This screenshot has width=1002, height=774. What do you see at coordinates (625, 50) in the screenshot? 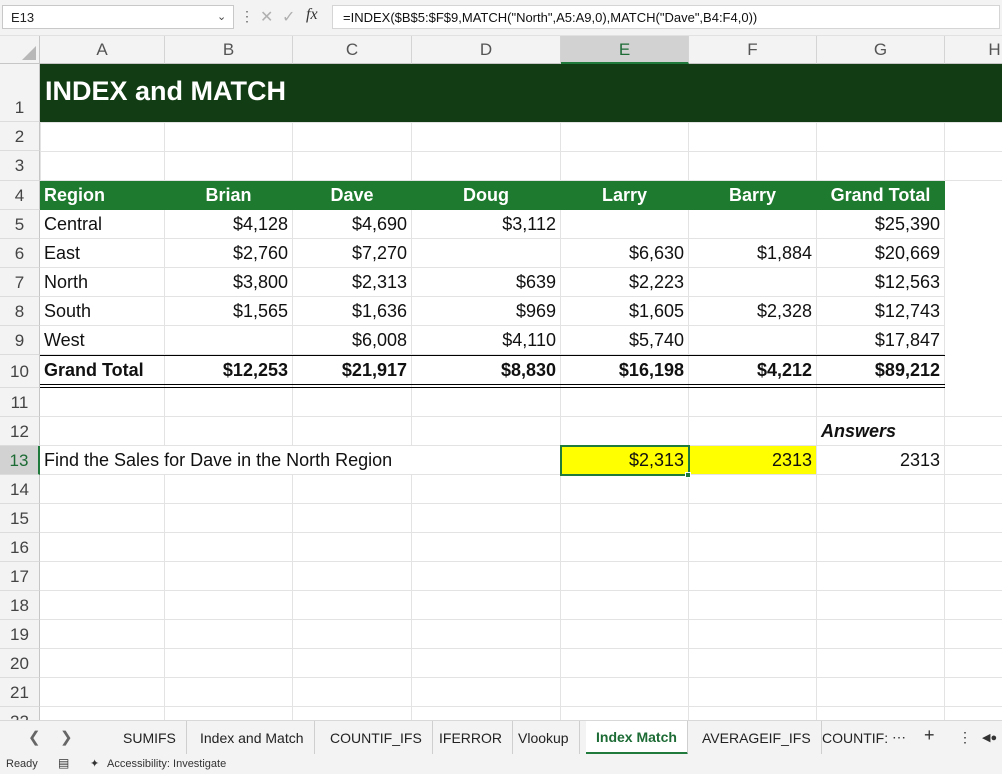
I see `column-header-e: E` at bounding box center [625, 50].